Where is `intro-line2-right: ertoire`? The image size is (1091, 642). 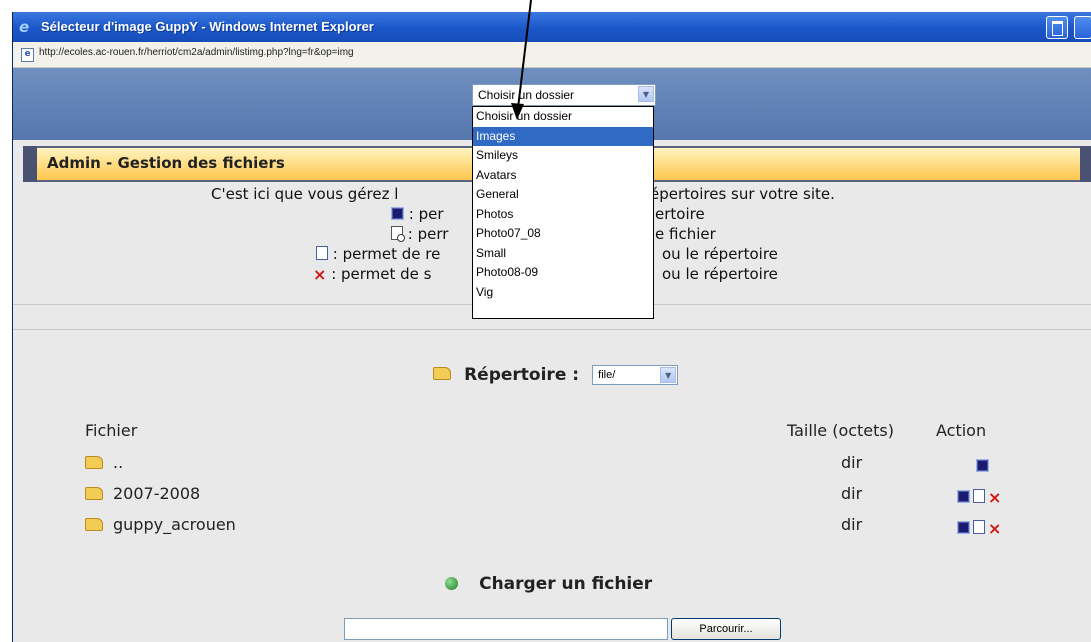 intro-line2-right: ertoire is located at coordinates (680, 214).